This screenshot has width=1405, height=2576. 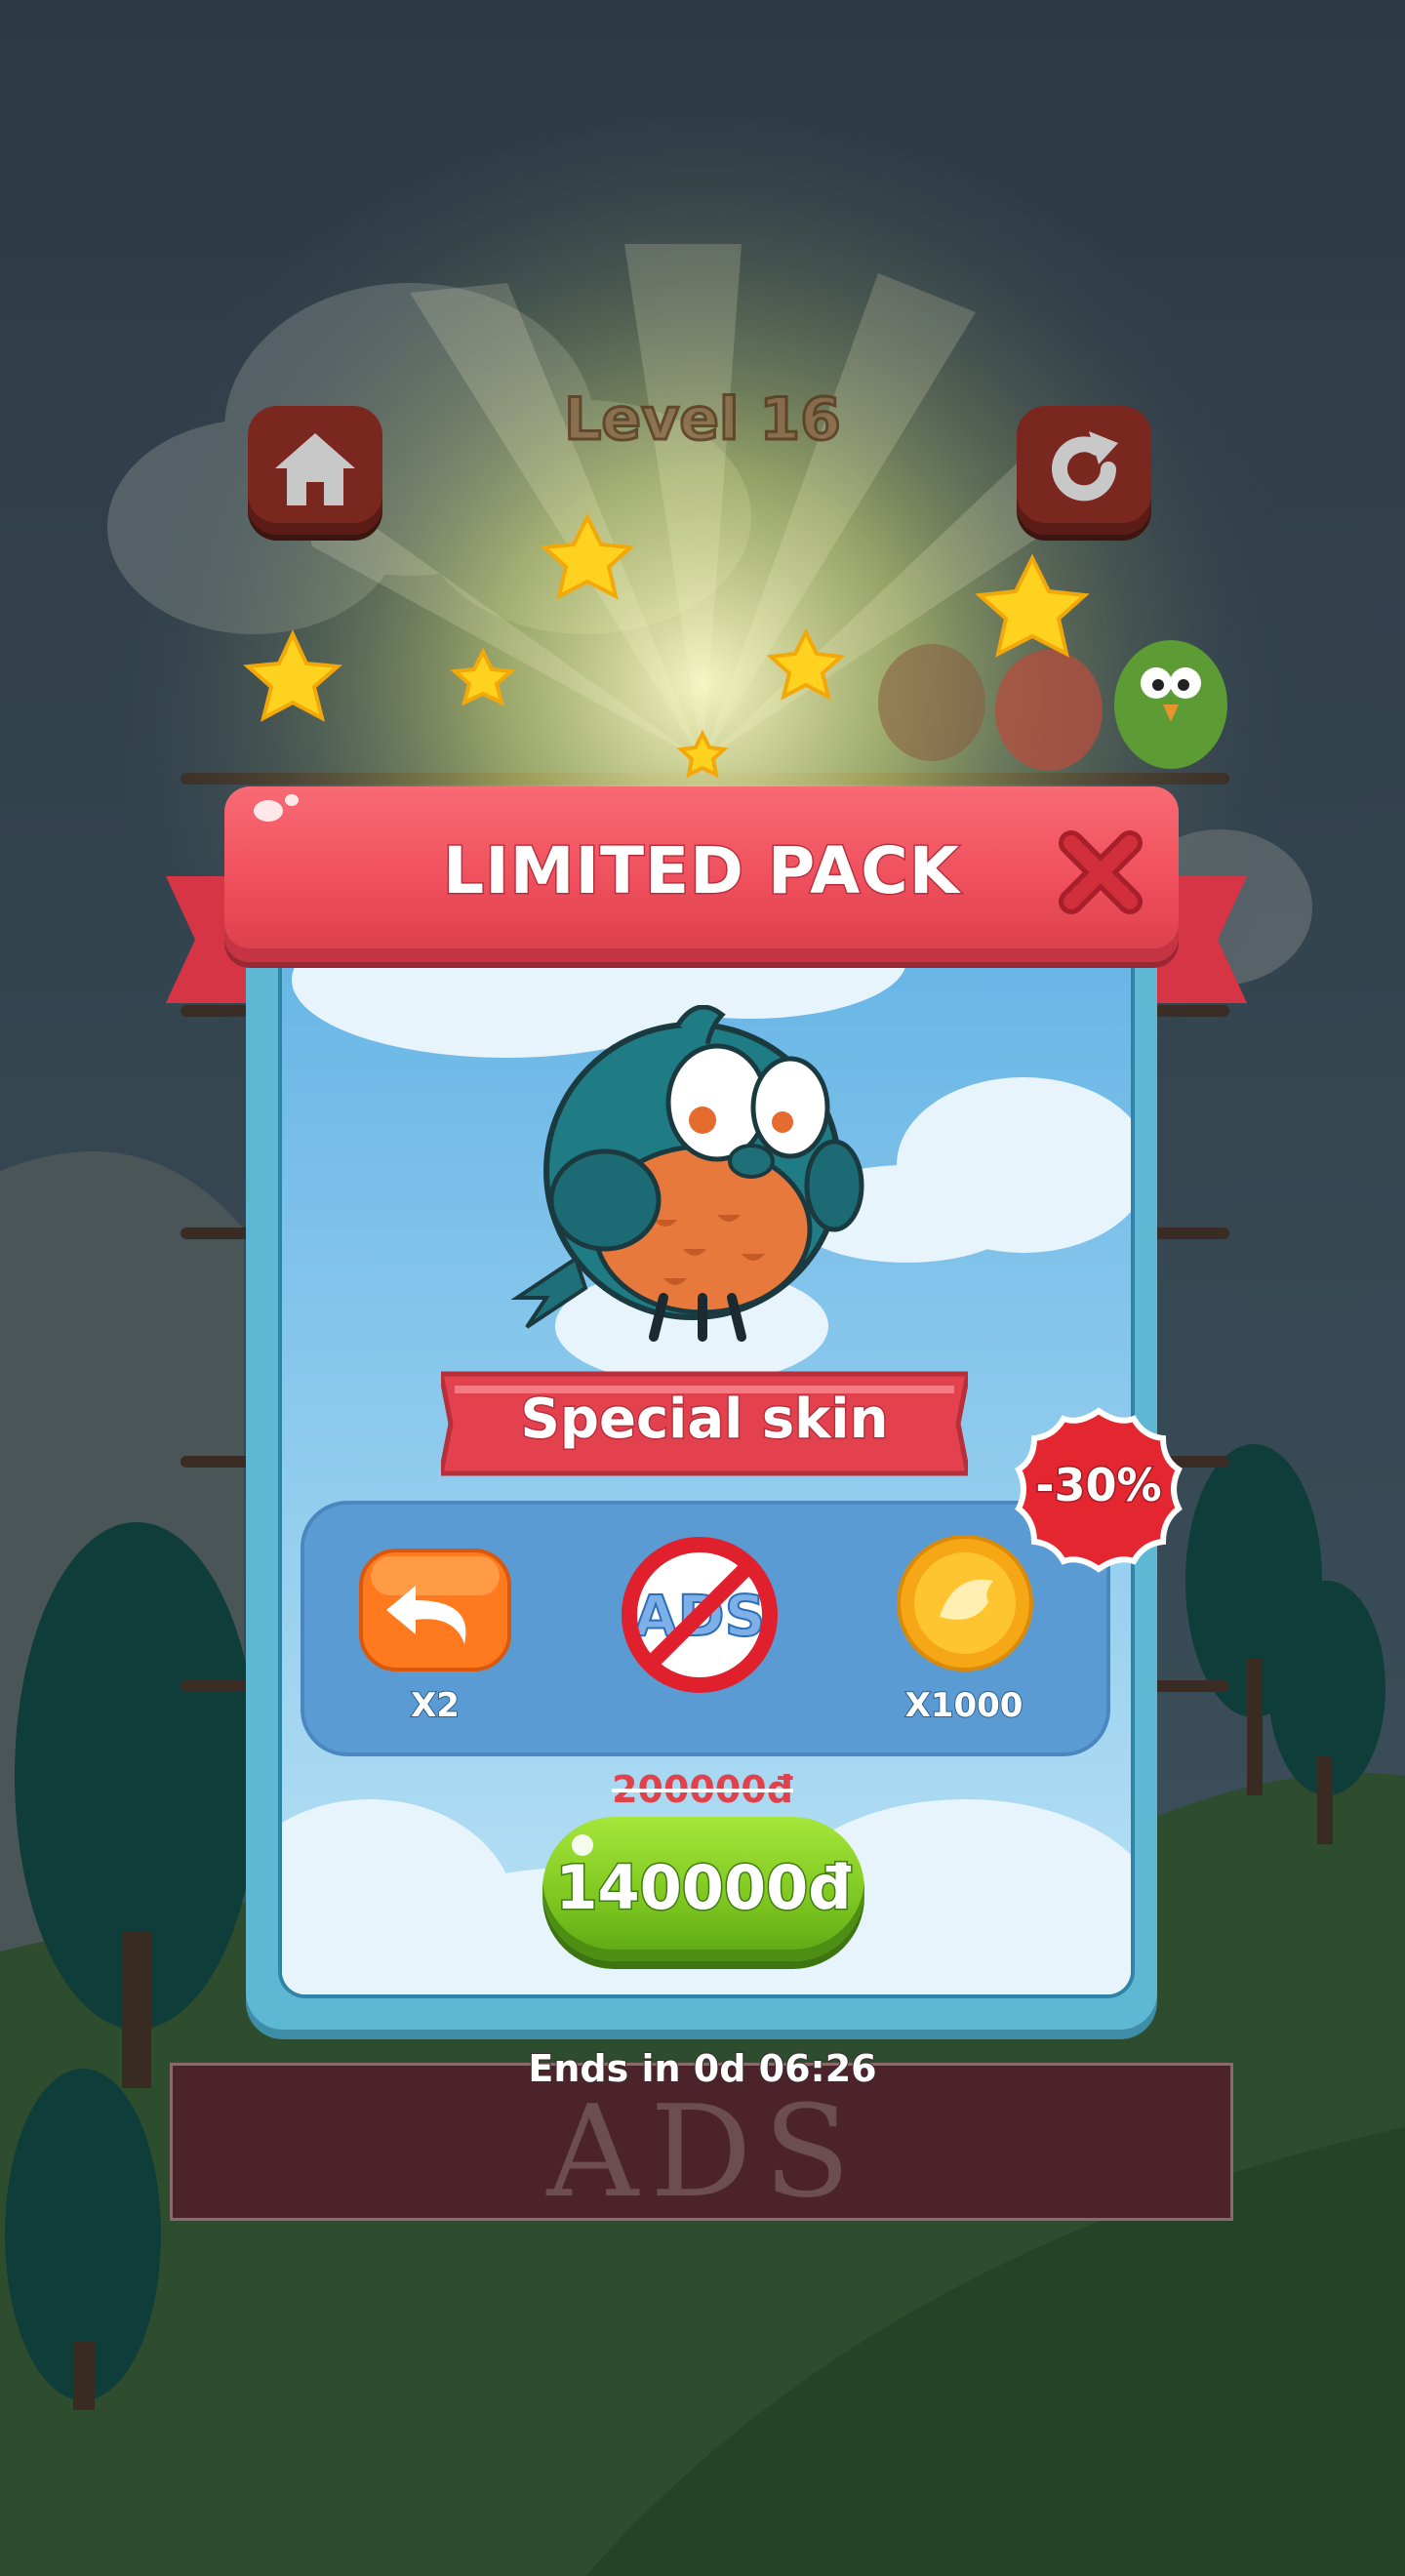 What do you see at coordinates (703, 420) in the screenshot?
I see `level-title: Level 16` at bounding box center [703, 420].